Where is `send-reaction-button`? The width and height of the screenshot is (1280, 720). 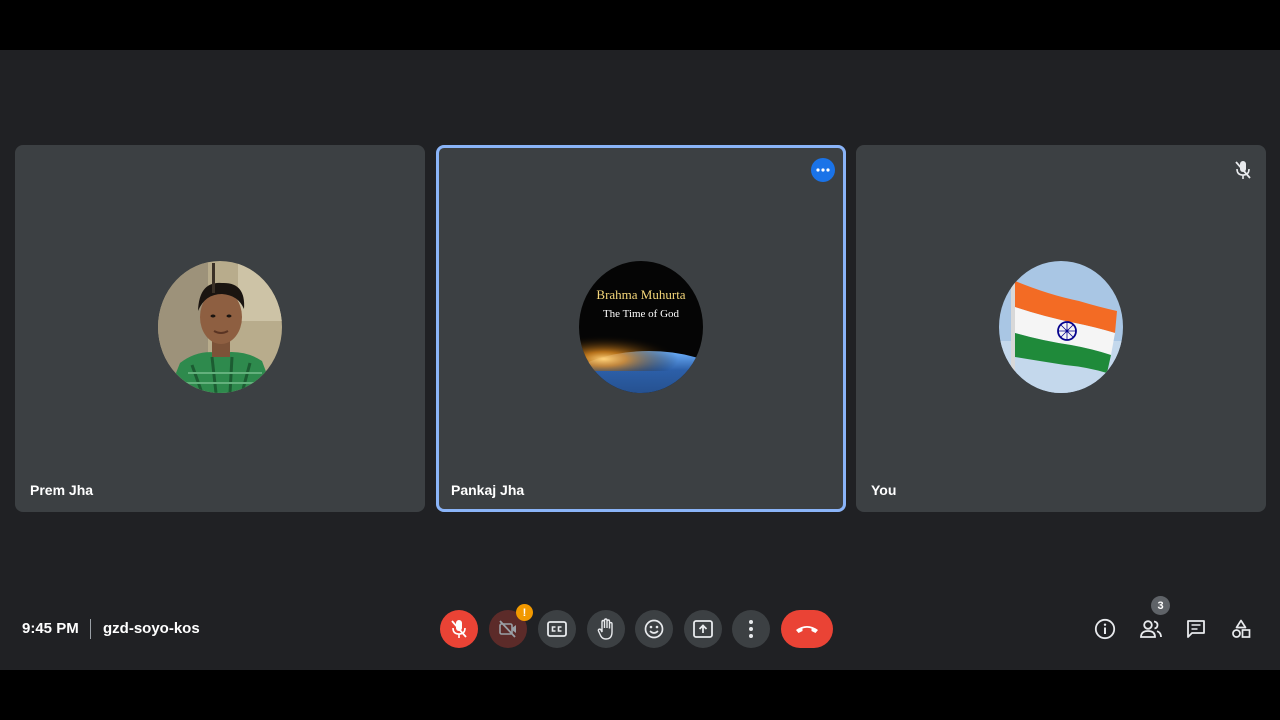 send-reaction-button is located at coordinates (654, 629).